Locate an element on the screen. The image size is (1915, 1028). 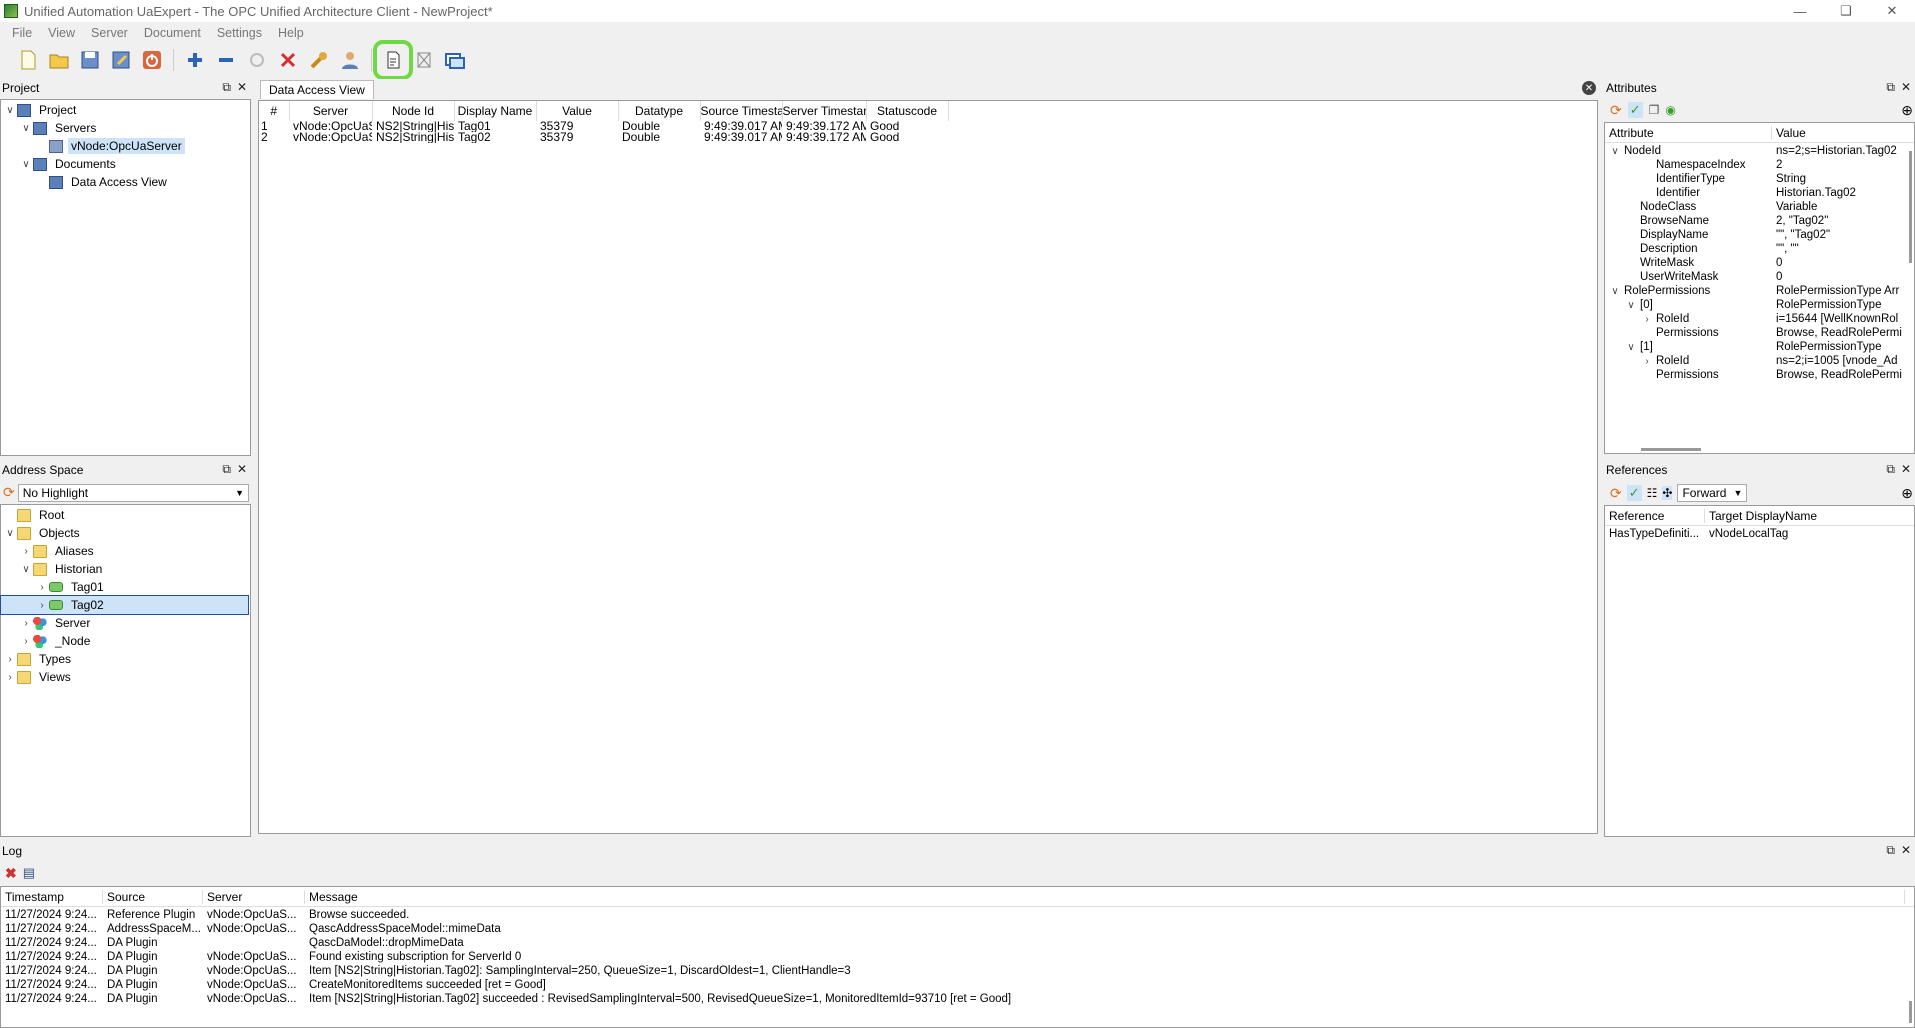
address-tree-node: › Aliases is located at coordinates (125, 551).